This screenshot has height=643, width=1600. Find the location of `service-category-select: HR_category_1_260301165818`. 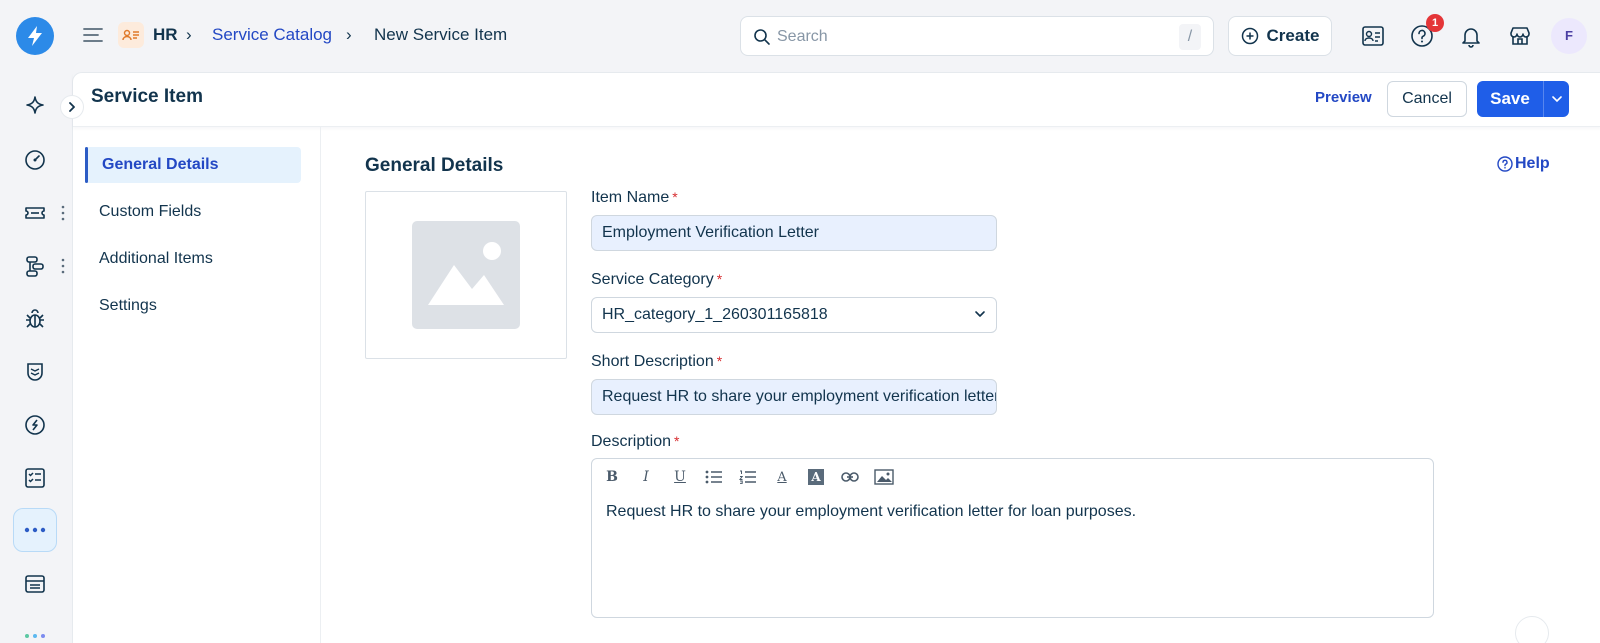

service-category-select: HR_category_1_260301165818 is located at coordinates (794, 315).